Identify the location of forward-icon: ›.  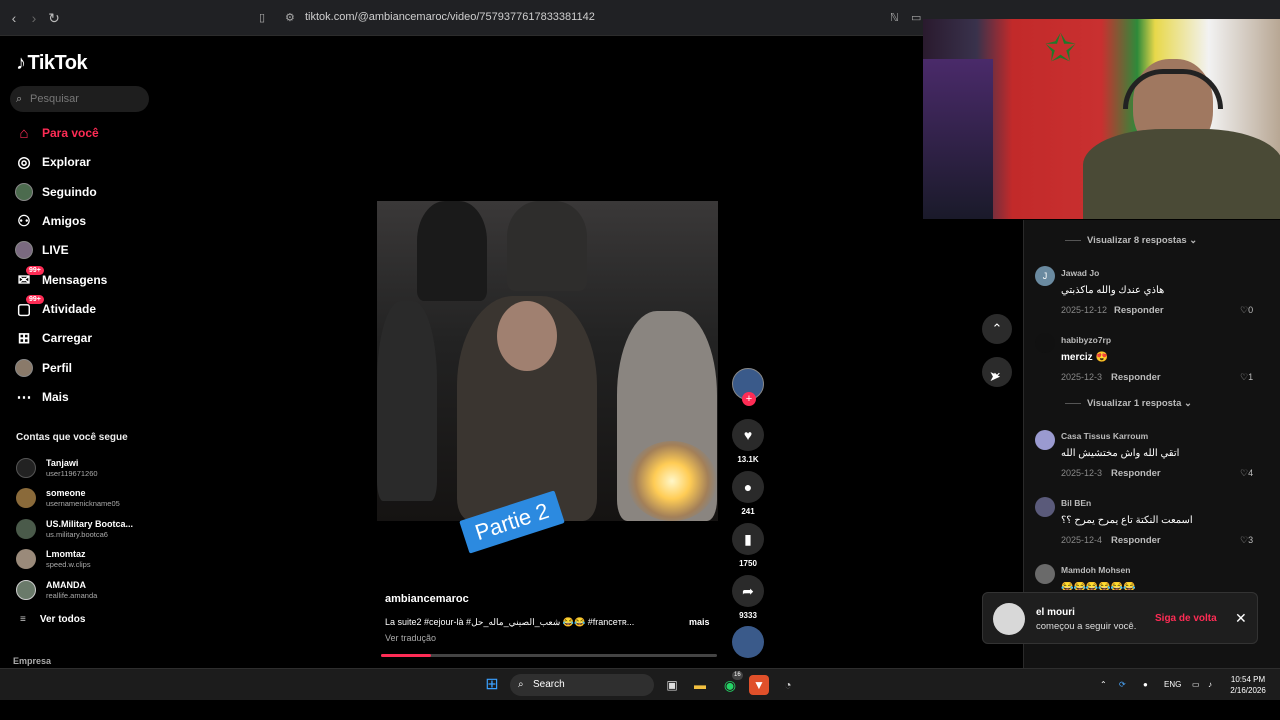
(34, 18).